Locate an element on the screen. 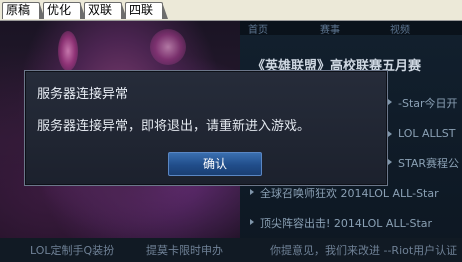  news-nav: 首页 赛事 视频 is located at coordinates (351, 28).